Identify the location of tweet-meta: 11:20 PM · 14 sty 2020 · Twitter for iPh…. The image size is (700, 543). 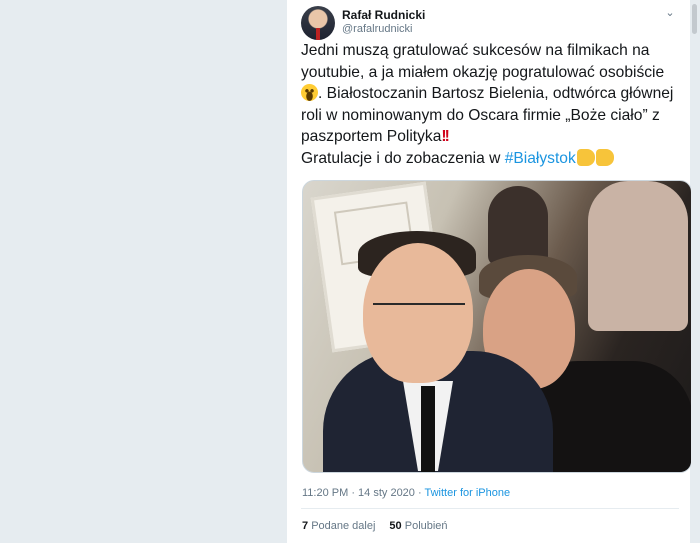
(406, 493).